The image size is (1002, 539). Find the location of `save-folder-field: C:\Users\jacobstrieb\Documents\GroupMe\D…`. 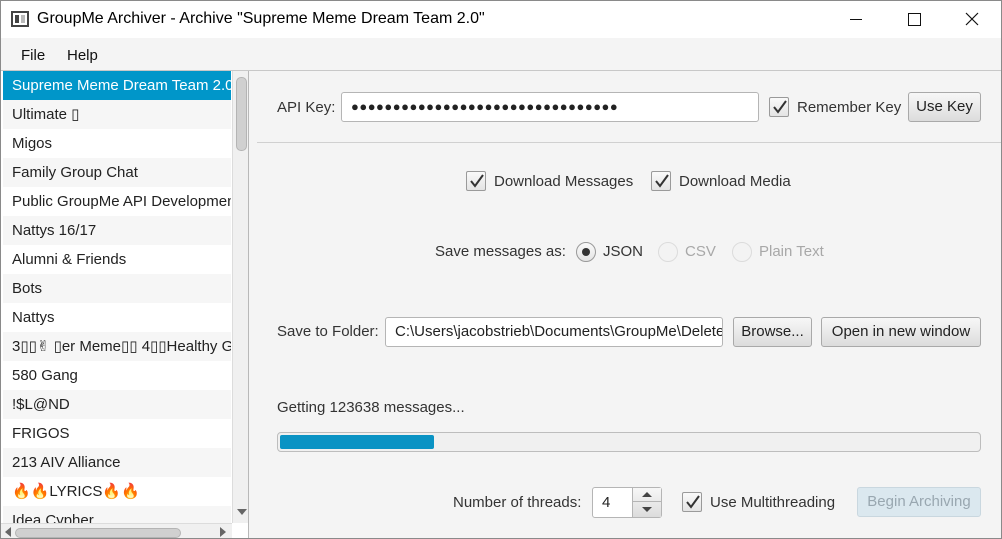

save-folder-field: C:\Users\jacobstrieb\Documents\GroupMe\D… is located at coordinates (554, 332).